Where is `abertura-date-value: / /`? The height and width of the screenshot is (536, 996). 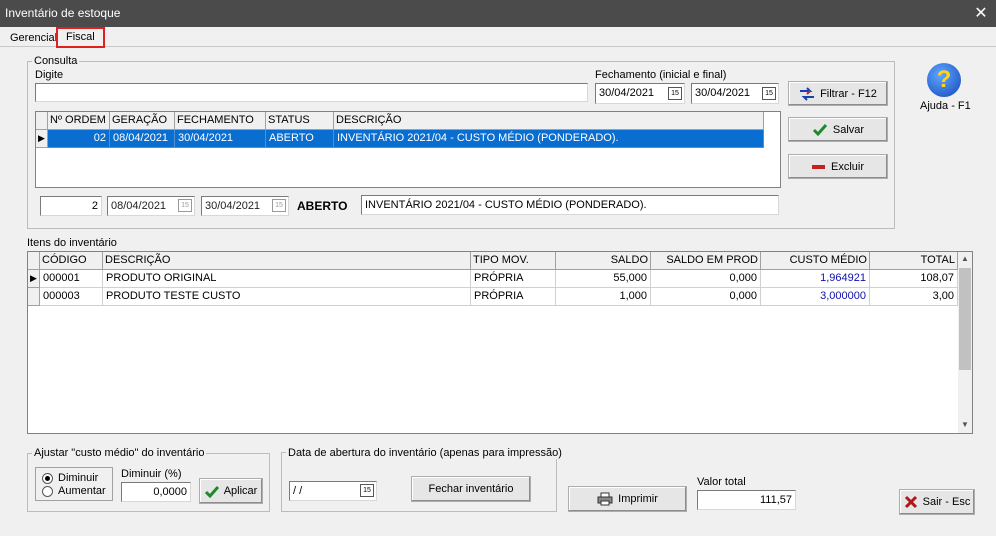 abertura-date-value: / / is located at coordinates (298, 491).